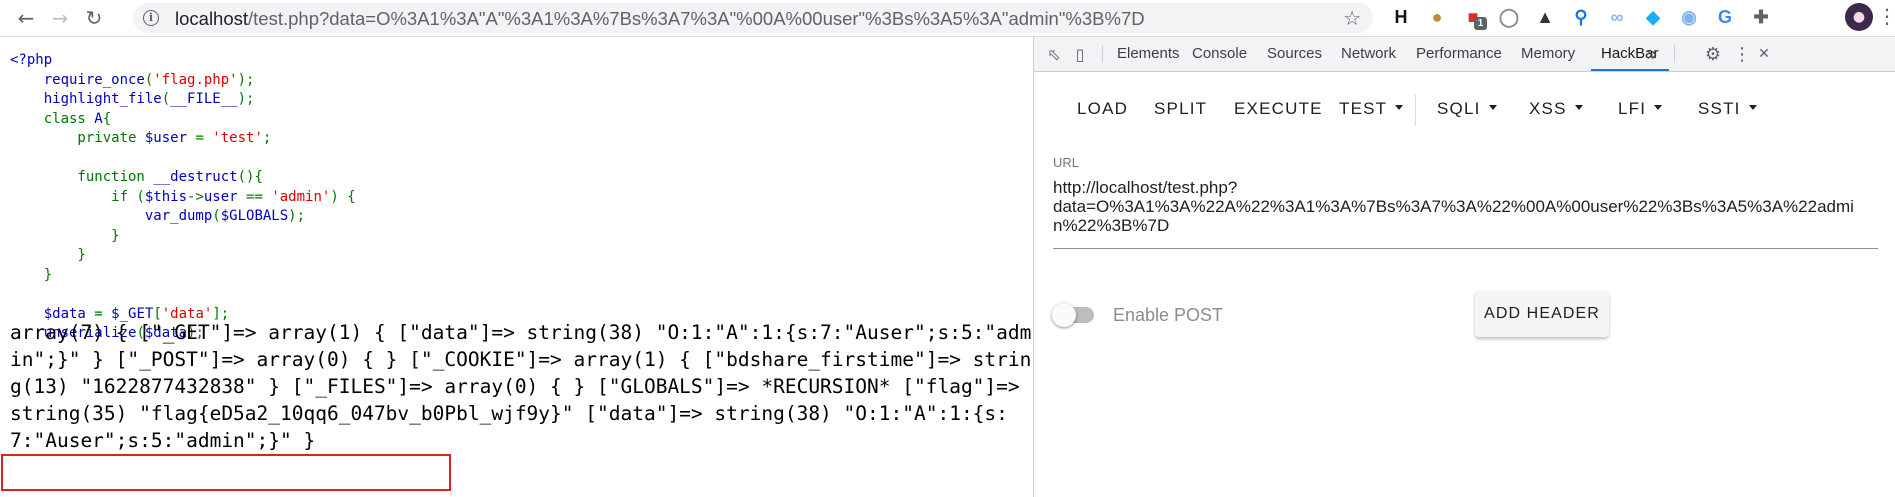 Image resolution: width=1895 pixels, height=497 pixels. I want to click on code-token: highlight_file, so click(86, 99).